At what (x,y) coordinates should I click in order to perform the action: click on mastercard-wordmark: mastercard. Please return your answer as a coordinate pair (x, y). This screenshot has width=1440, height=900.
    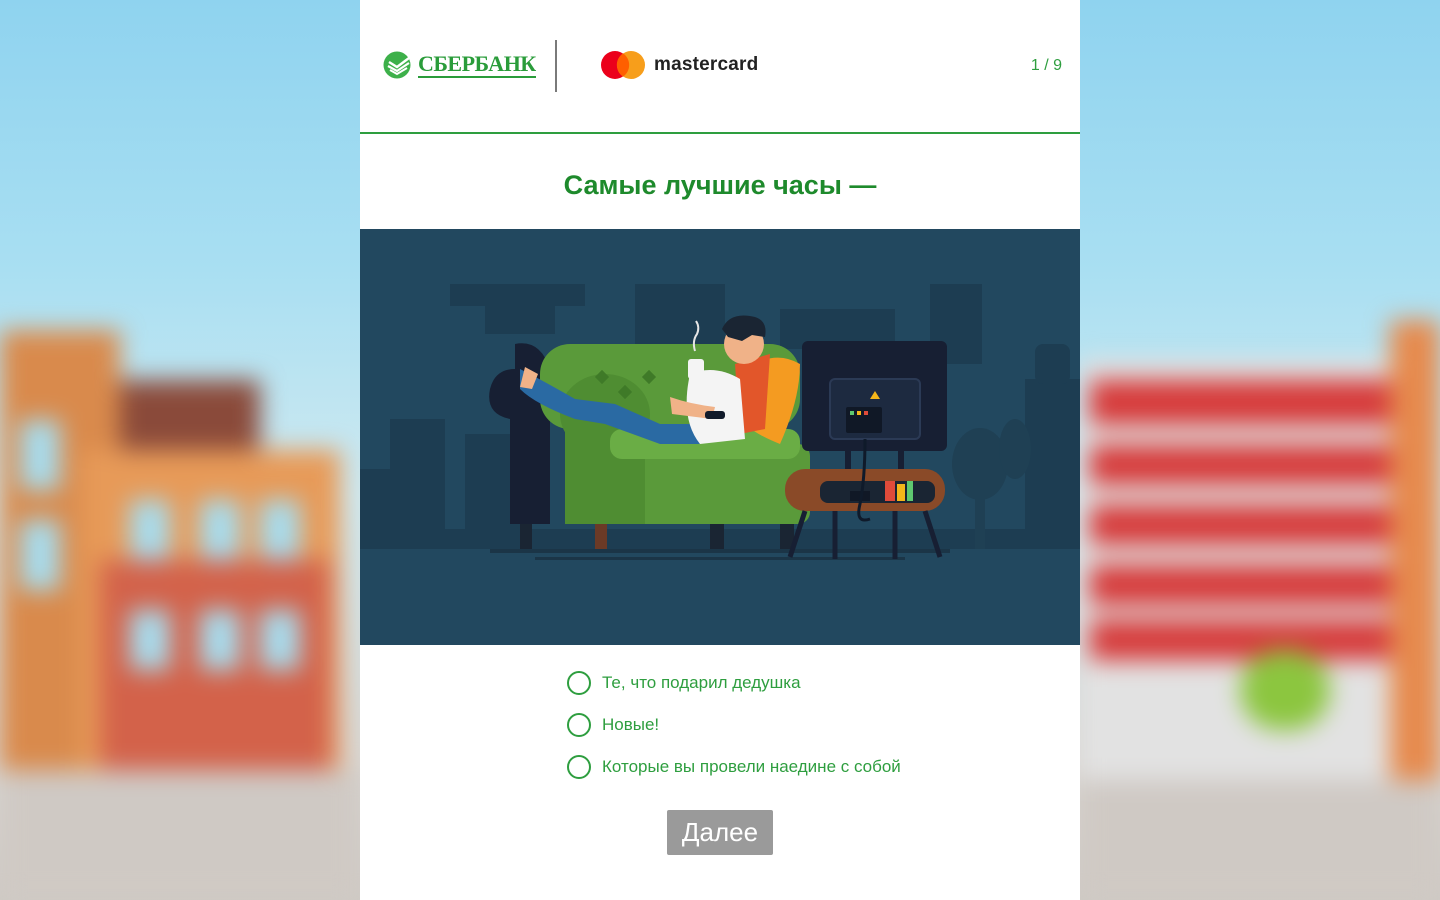
    Looking at the image, I should click on (706, 64).